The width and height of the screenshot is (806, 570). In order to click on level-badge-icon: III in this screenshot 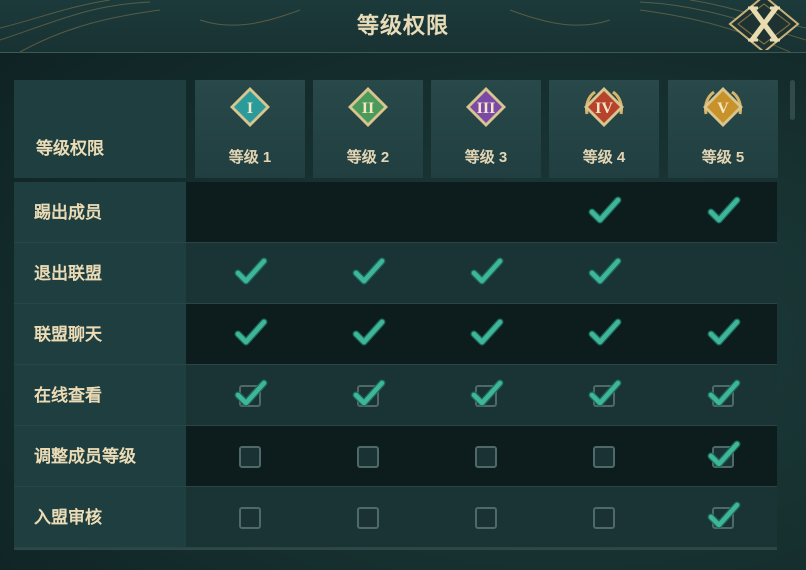, I will do `click(486, 107)`.